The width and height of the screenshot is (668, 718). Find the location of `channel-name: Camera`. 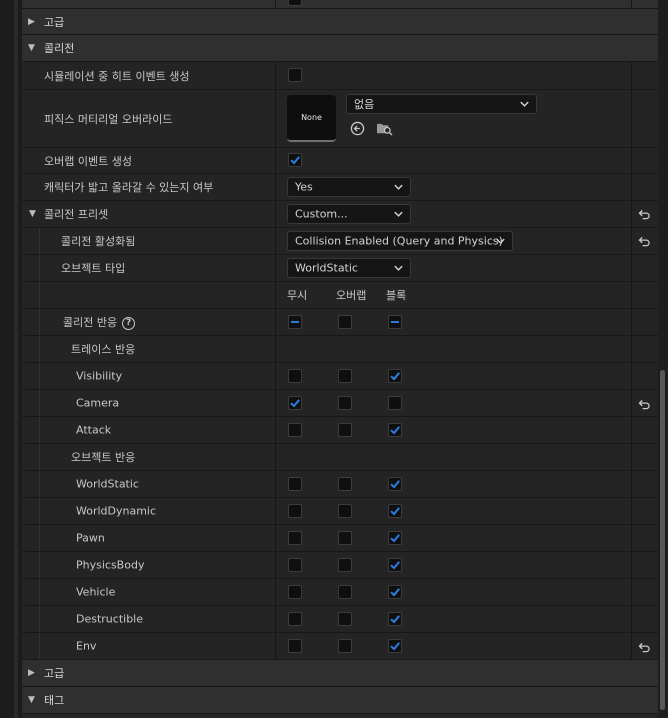

channel-name: Camera is located at coordinates (98, 403).